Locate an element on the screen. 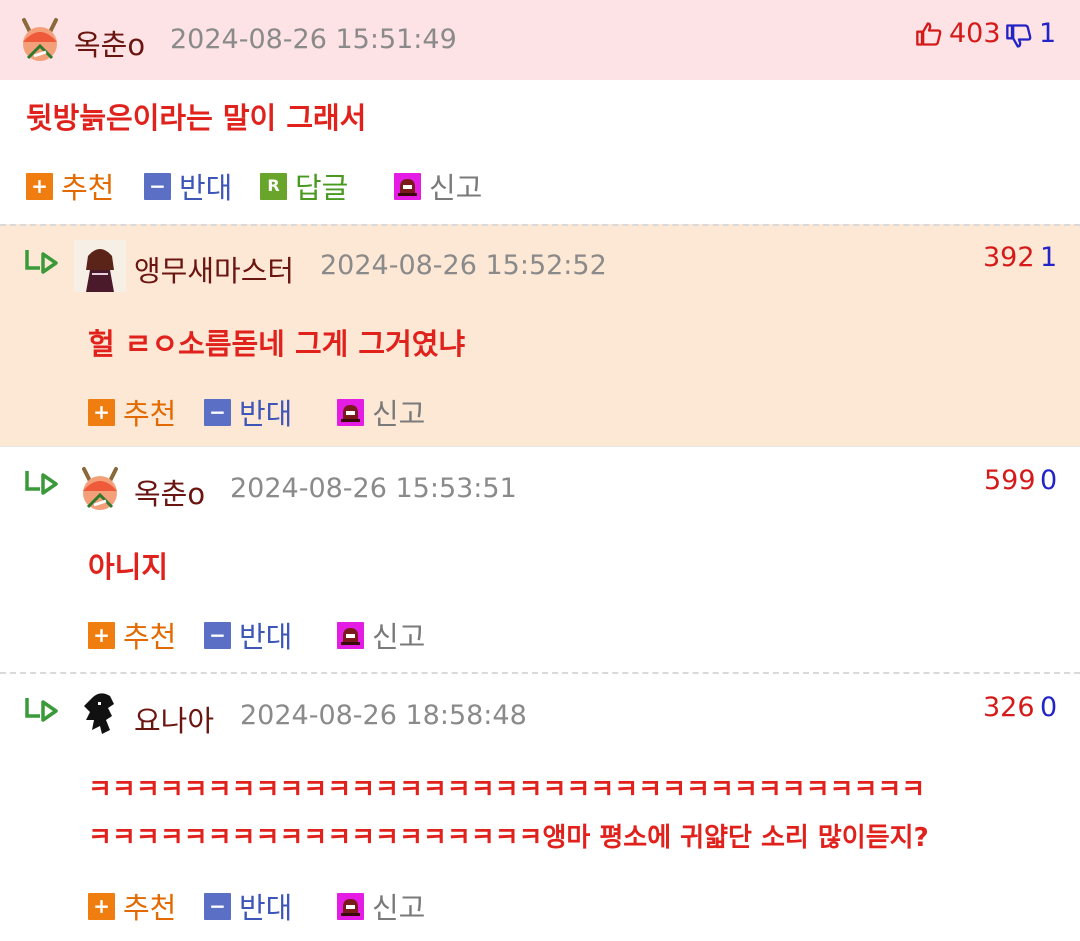  thumbs-down-icon is located at coordinates (1019, 36).